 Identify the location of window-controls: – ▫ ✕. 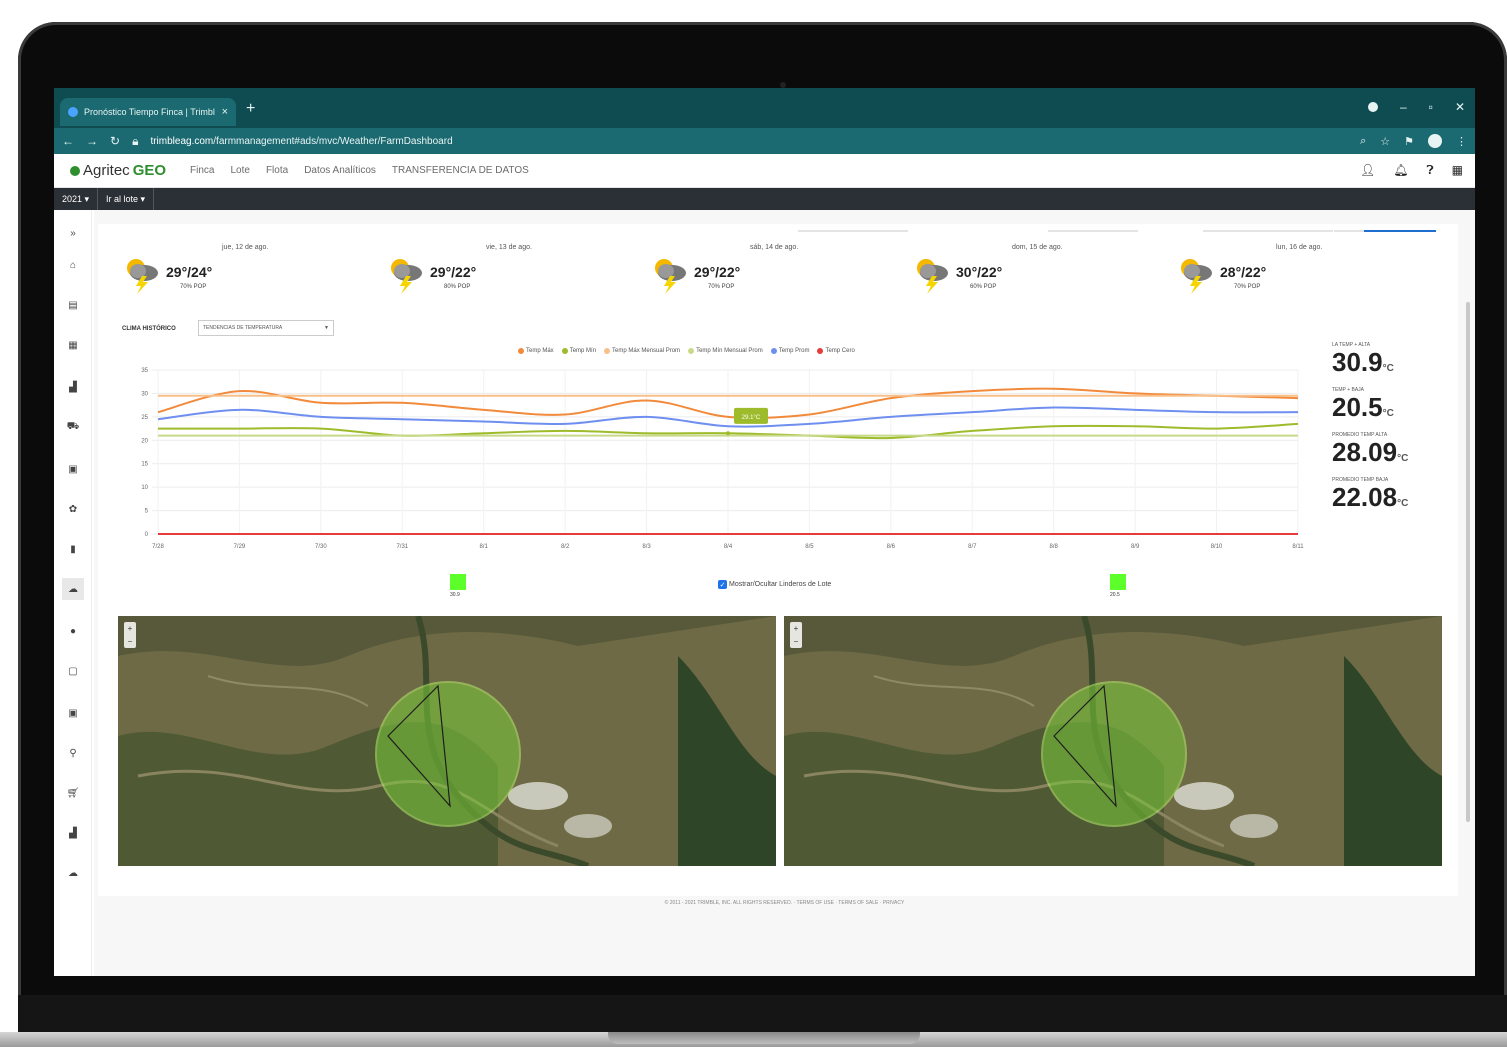
(1416, 107).